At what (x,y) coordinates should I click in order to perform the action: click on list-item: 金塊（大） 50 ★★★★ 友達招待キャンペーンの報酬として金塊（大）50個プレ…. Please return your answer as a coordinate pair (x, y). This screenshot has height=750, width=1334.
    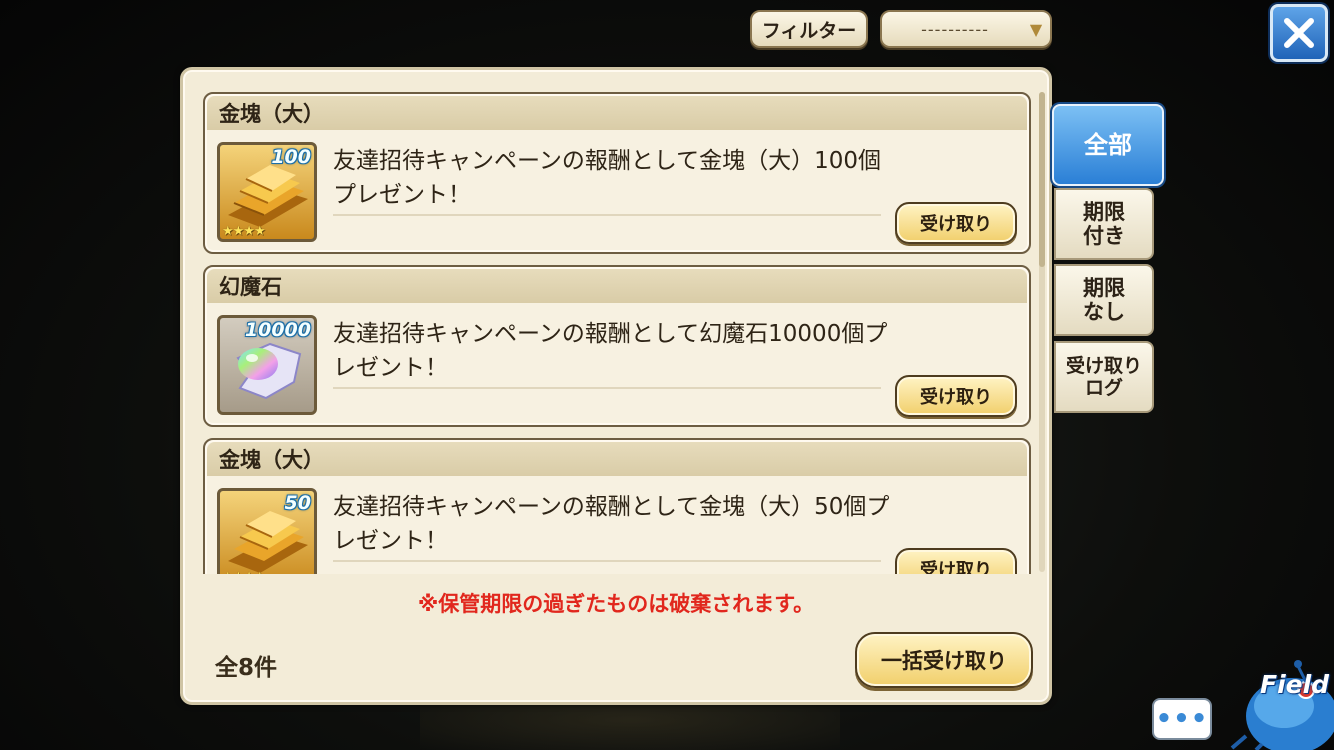
    Looking at the image, I should click on (617, 506).